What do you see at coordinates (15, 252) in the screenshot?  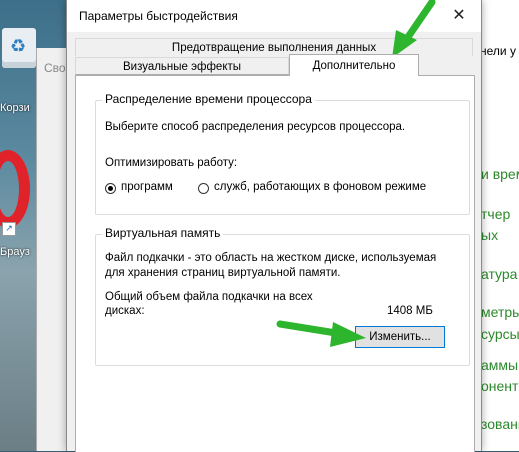 I see `browser-label: Брауз` at bounding box center [15, 252].